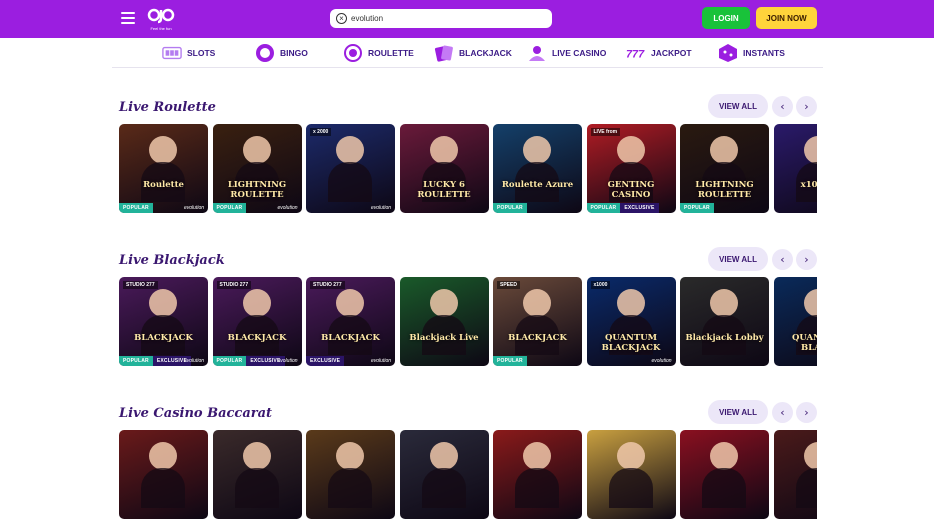  I want to click on menu-icon, so click(128, 18).